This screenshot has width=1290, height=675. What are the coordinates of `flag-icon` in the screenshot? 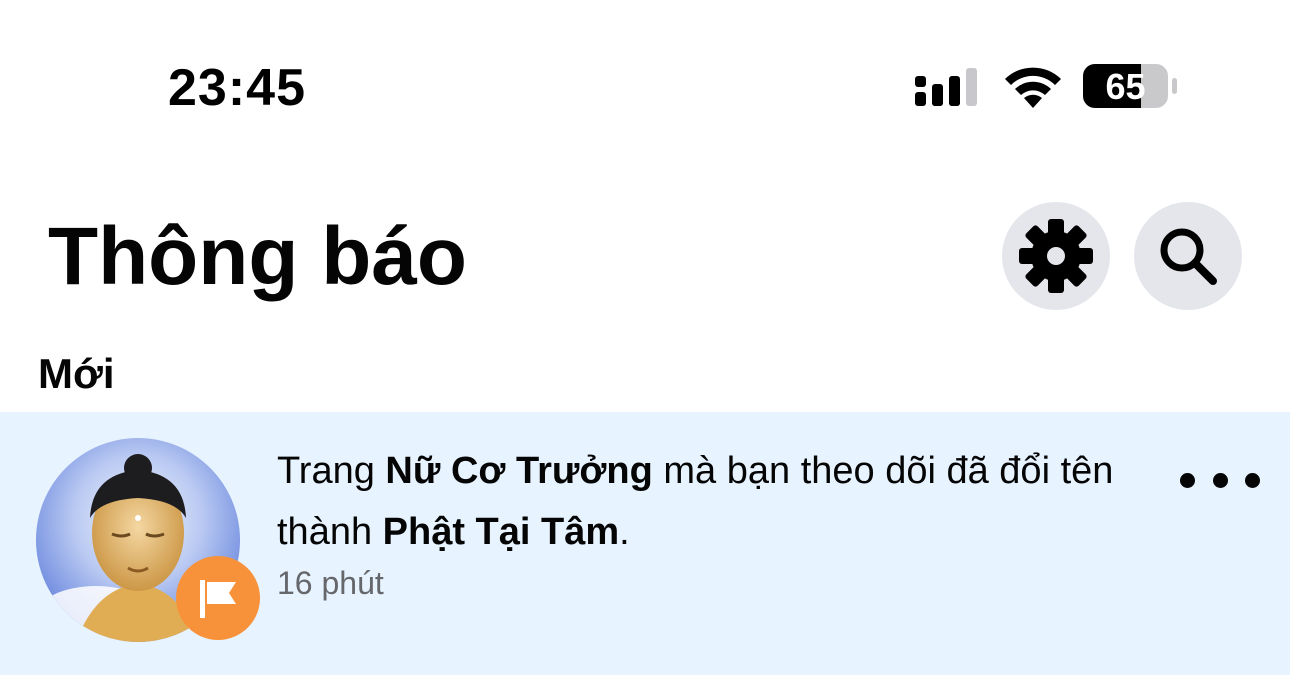 It's located at (218, 599).